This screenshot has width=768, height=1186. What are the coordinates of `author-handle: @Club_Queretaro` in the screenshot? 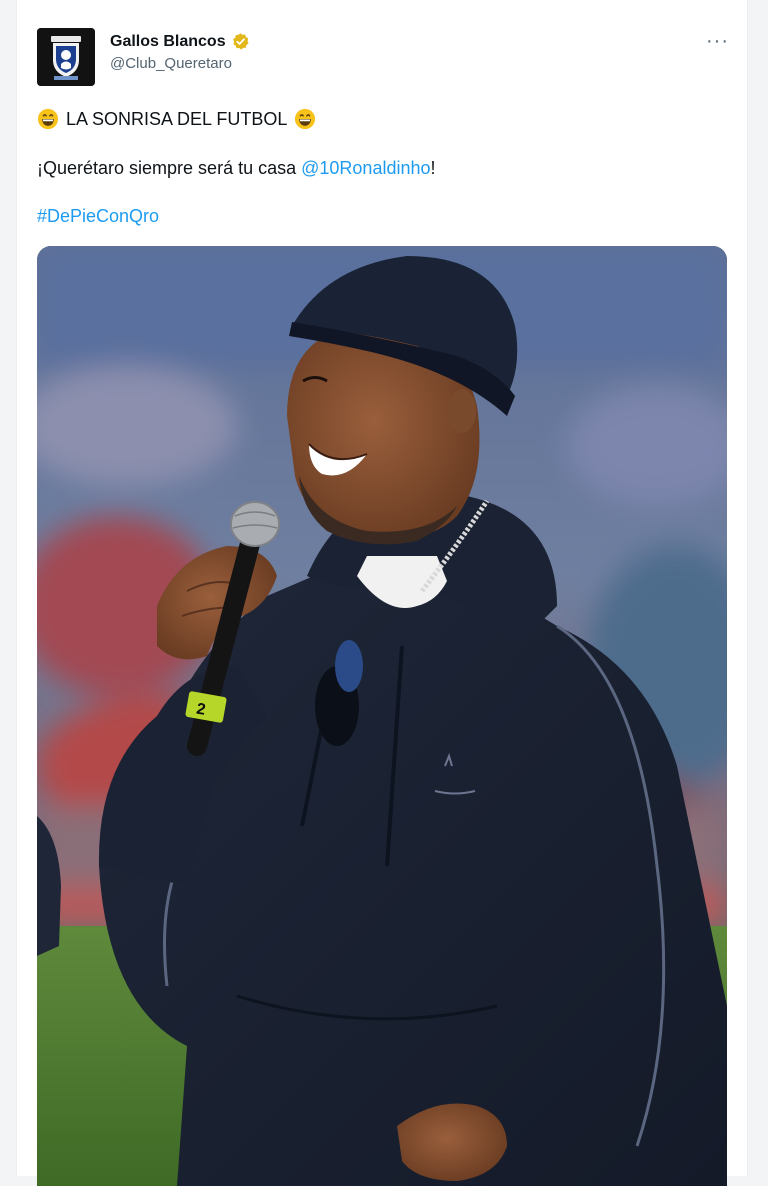 It's located at (180, 63).